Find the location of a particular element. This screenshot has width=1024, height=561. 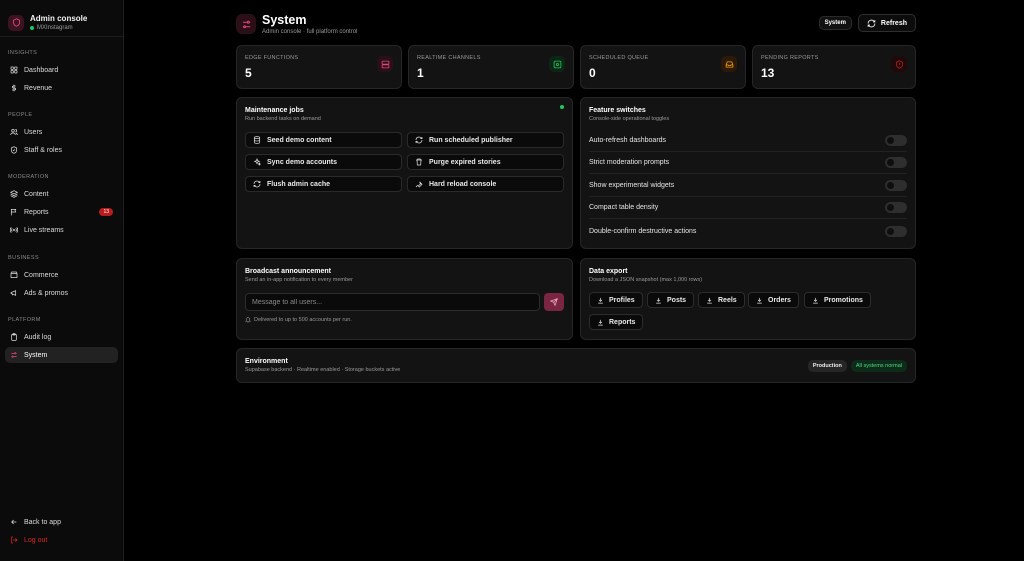

sidebar-item-commerce: Commerce is located at coordinates (61, 275).